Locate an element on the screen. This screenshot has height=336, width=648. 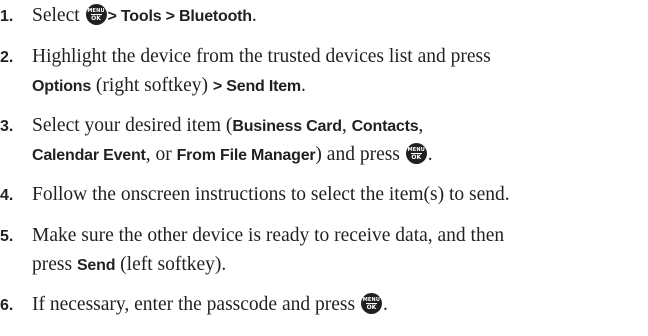
step-number: 3. is located at coordinates (7, 126).